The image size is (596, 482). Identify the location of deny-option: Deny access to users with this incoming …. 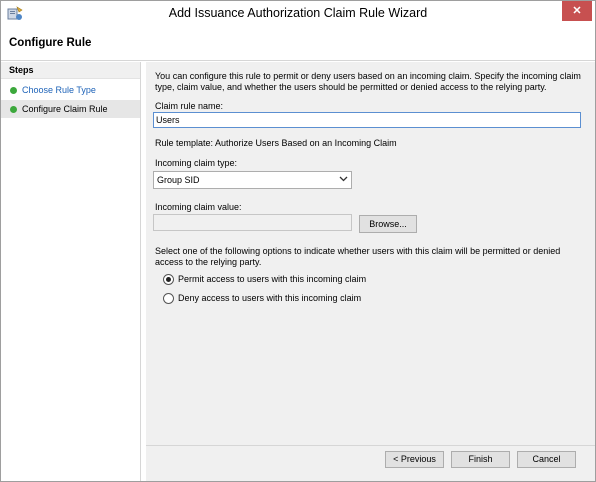
(313, 299).